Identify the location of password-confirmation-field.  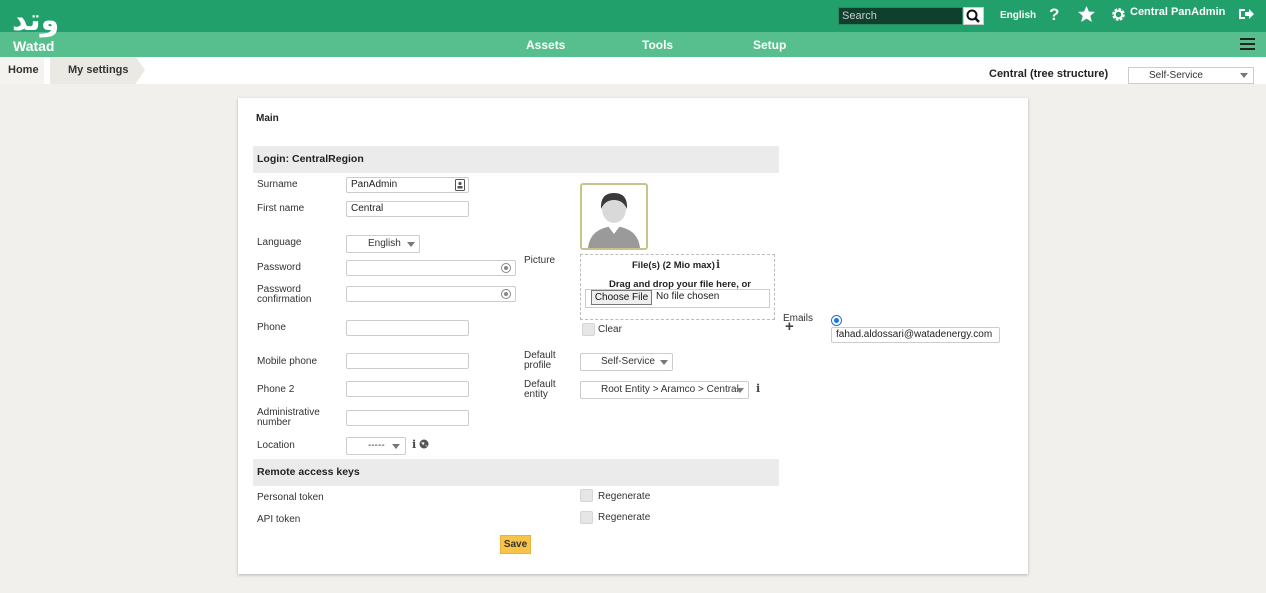
(431, 294).